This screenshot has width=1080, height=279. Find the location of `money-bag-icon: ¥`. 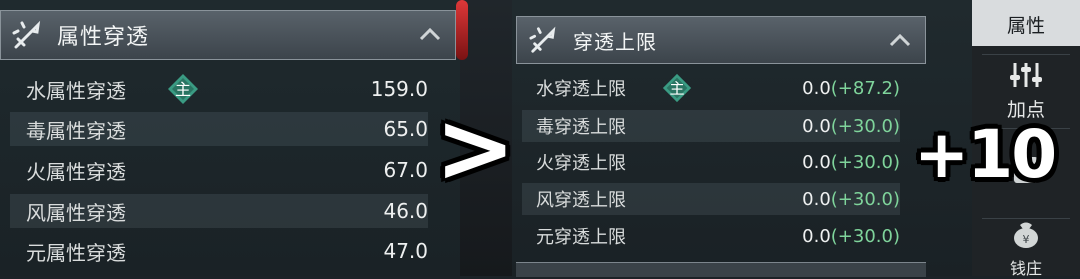

money-bag-icon: ¥ is located at coordinates (1026, 236).